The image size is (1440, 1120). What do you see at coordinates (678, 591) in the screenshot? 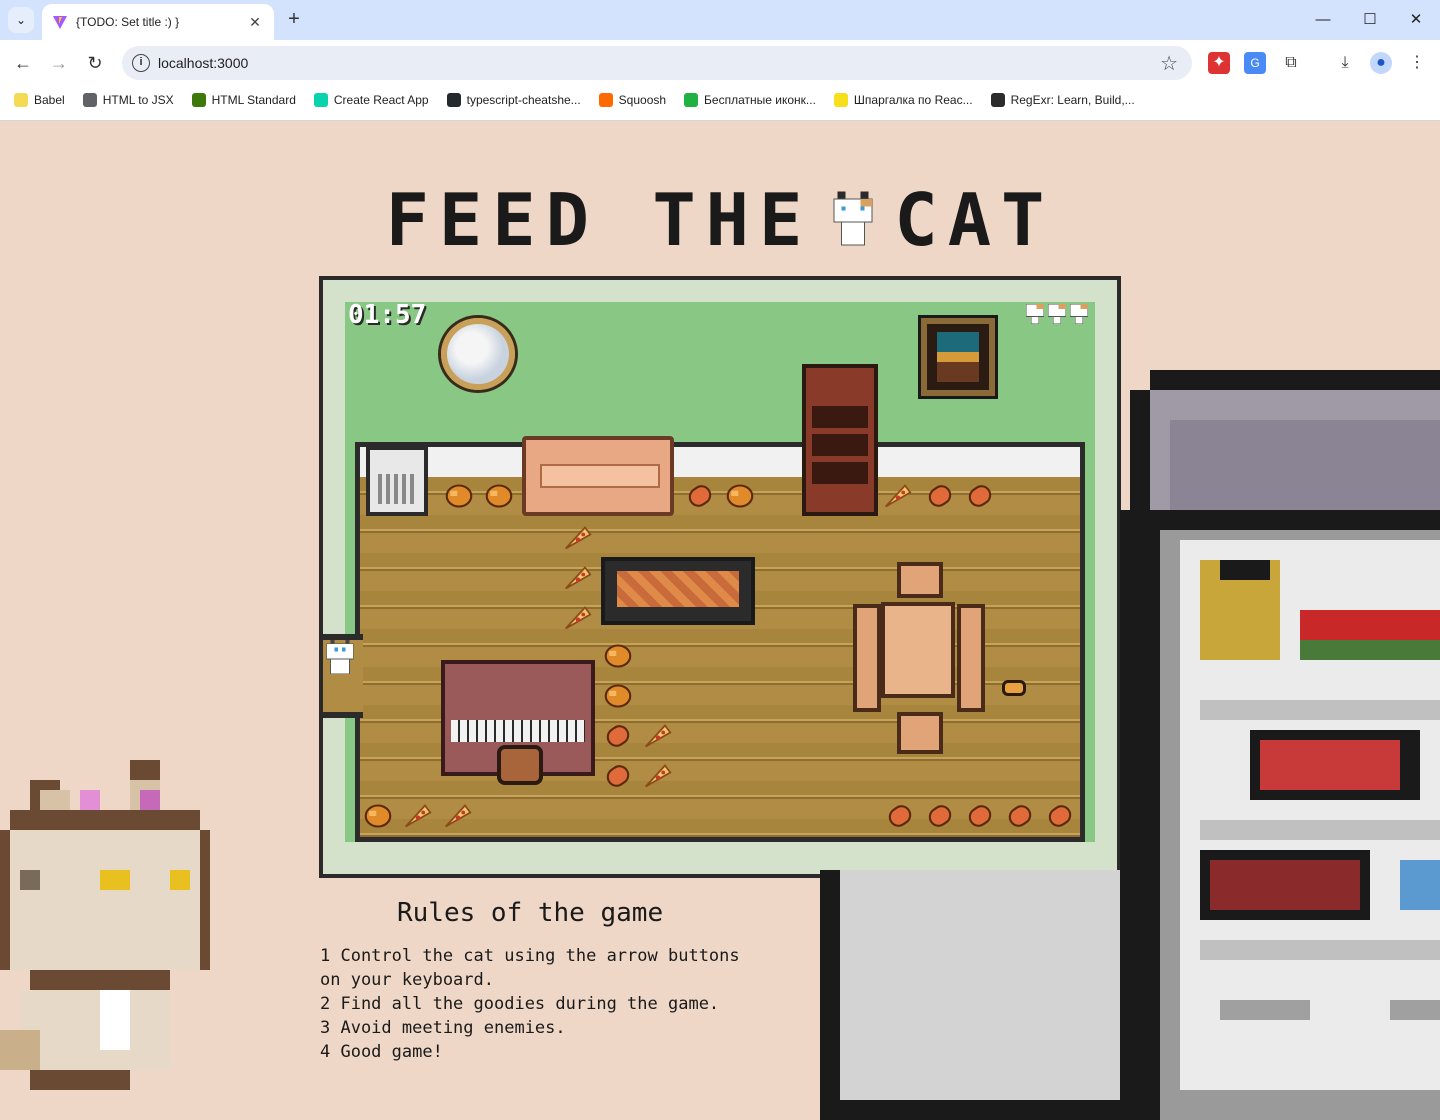
I see `coffee-table` at bounding box center [678, 591].